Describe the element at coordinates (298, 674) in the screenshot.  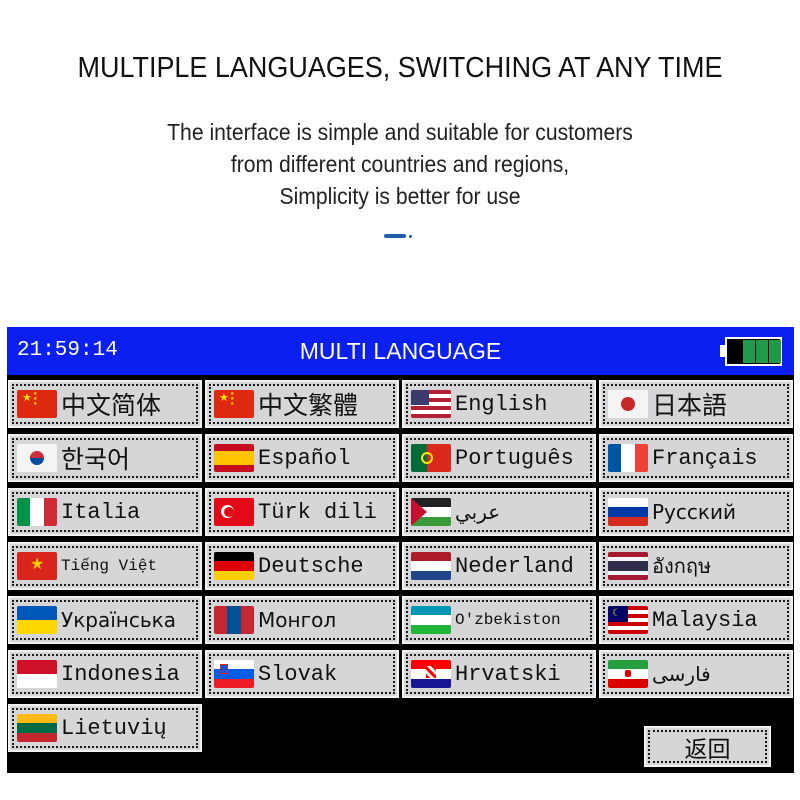
I see `language-label: Slovak` at that location.